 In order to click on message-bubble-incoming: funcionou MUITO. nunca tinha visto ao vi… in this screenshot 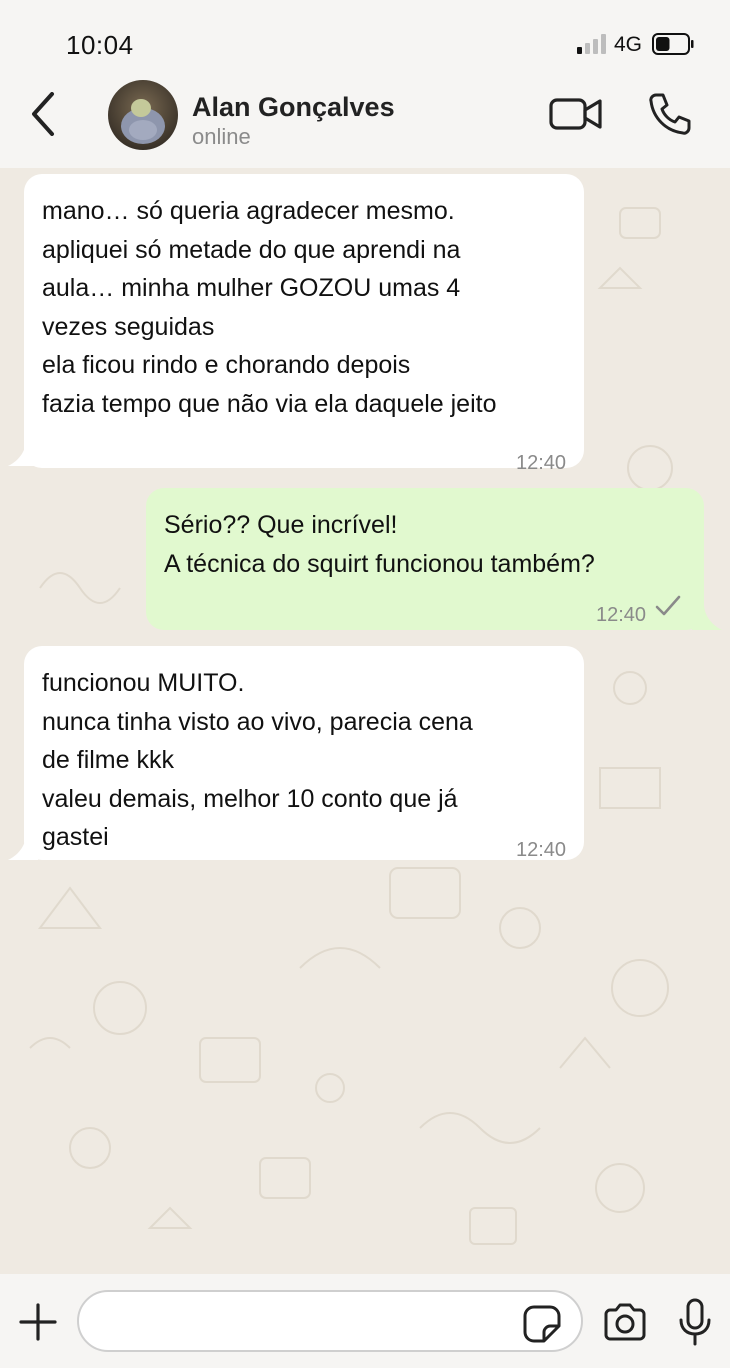, I will do `click(304, 753)`.